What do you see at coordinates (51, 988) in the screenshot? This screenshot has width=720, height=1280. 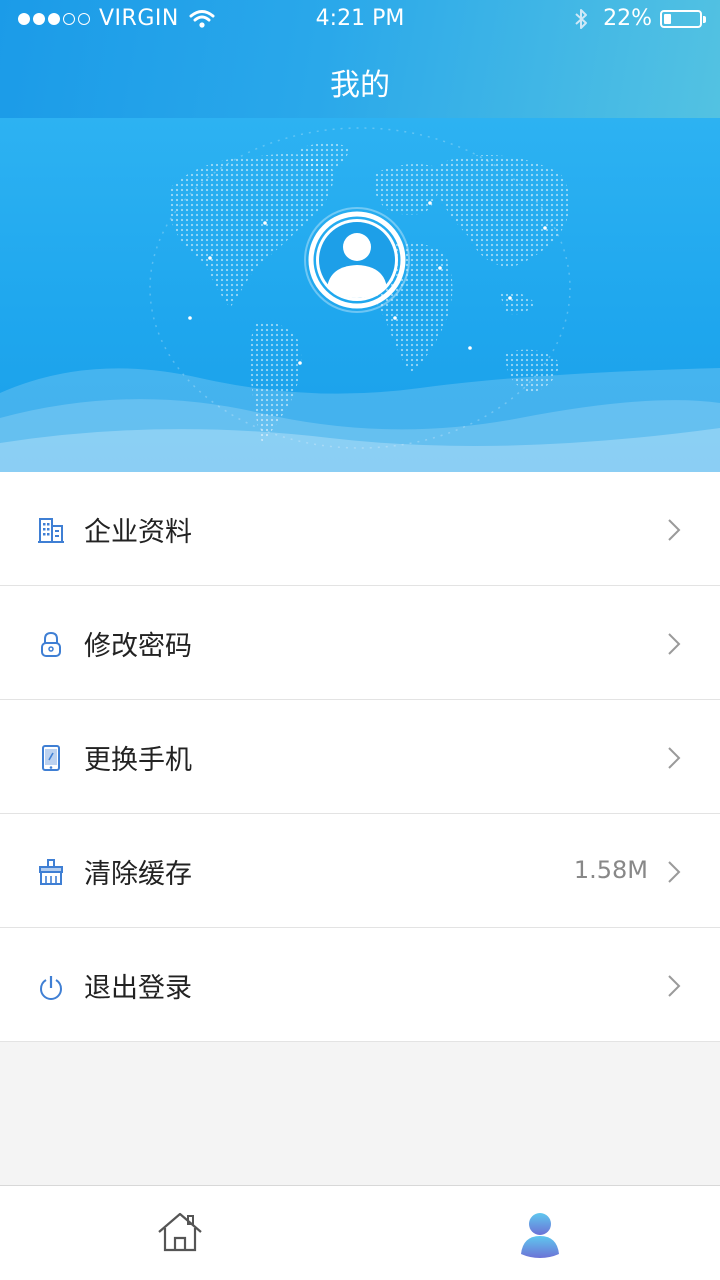 I see `power-icon` at bounding box center [51, 988].